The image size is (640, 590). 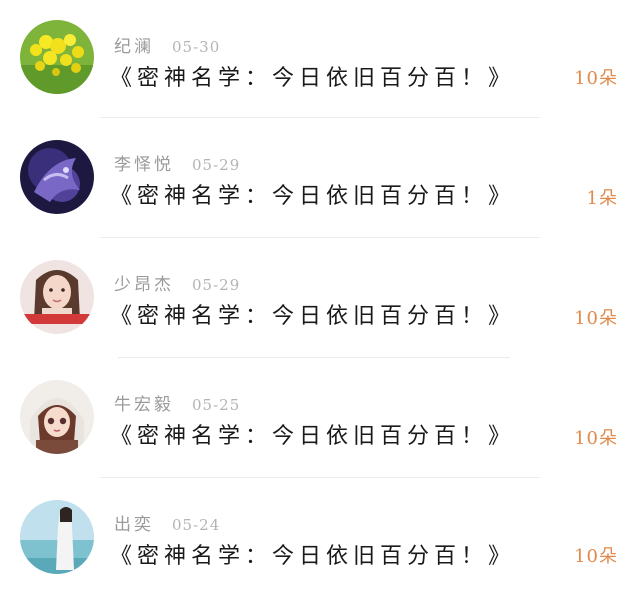 I want to click on sender-name: 牛宏毅, so click(x=144, y=405).